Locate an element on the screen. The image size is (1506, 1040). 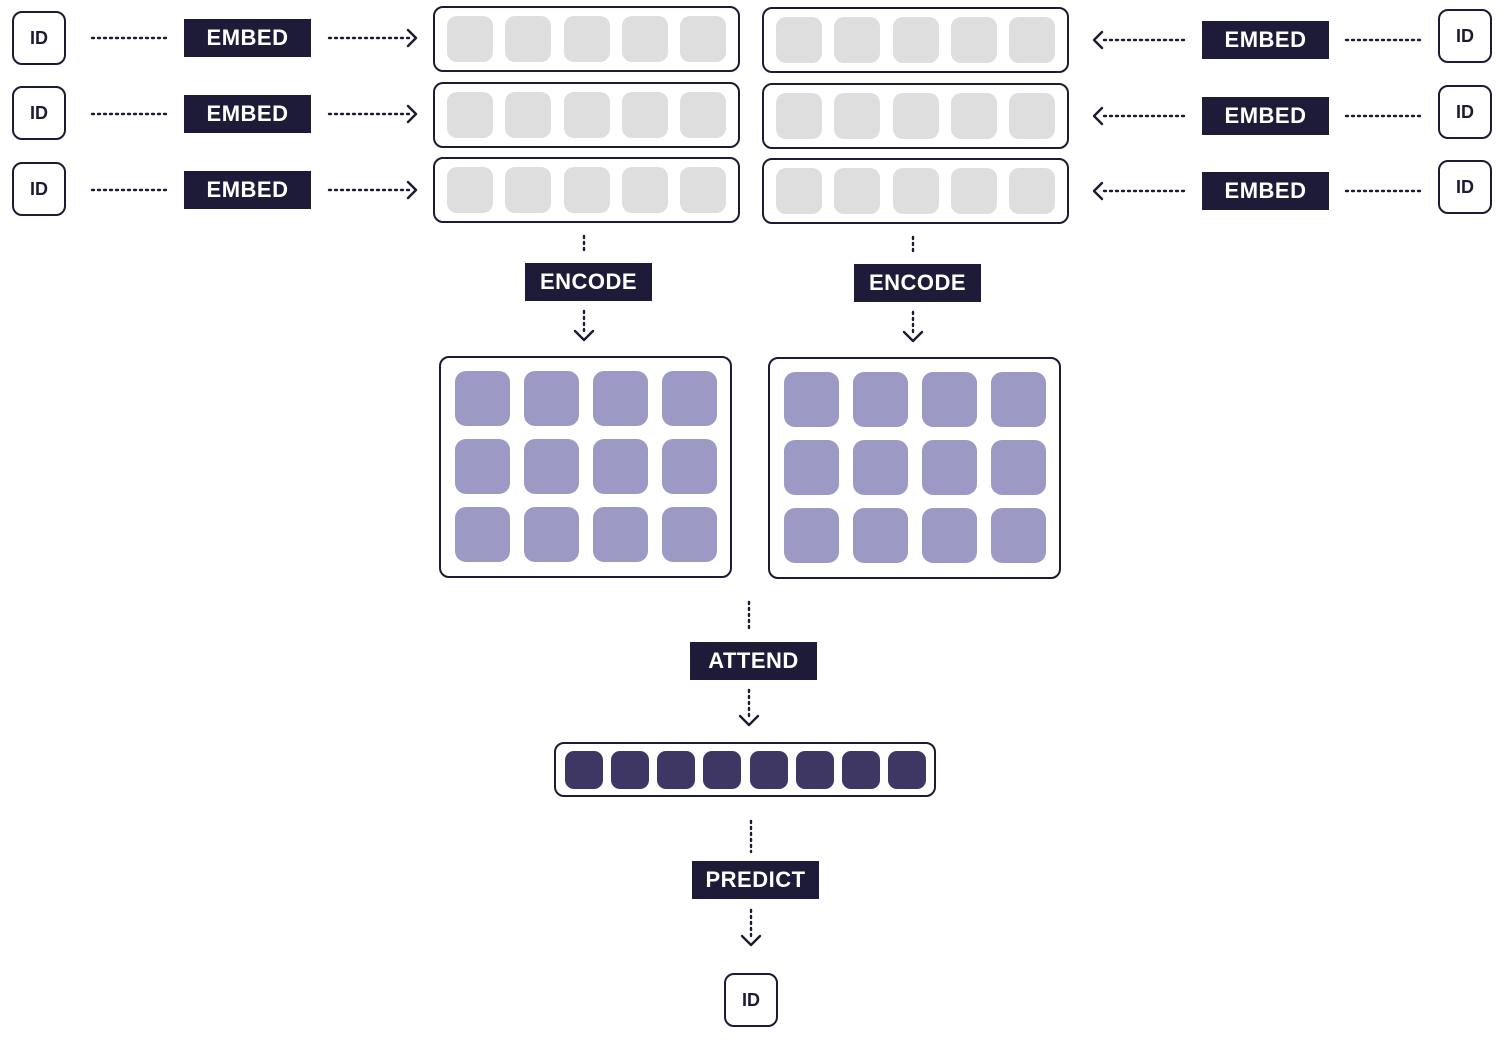
predict-tag: PREDICT is located at coordinates (755, 880).